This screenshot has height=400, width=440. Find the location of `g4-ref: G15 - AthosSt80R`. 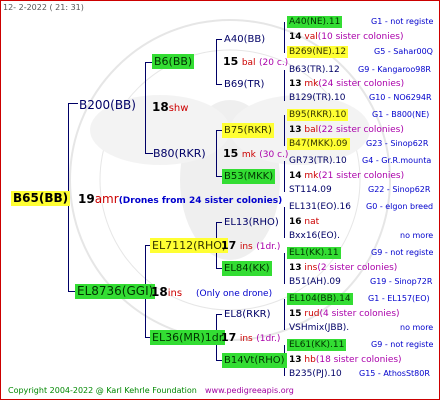

g4-ref: G15 - AthosSt80R is located at coordinates (394, 373).